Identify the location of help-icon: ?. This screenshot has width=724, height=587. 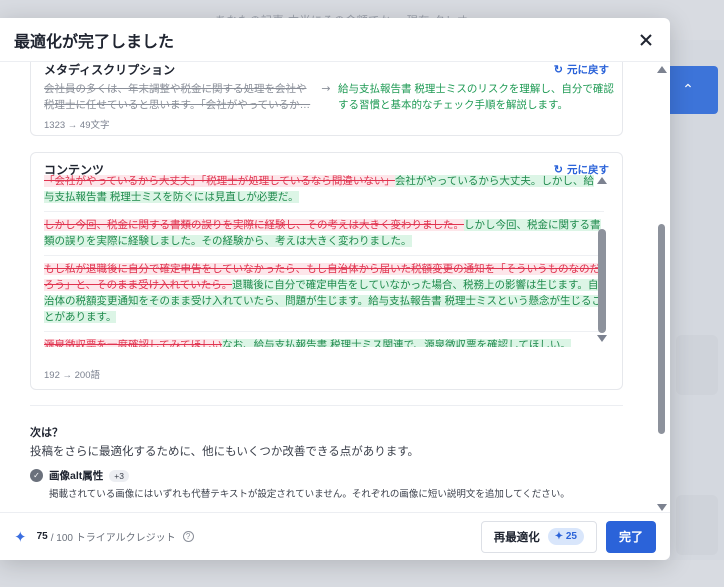
(188, 536).